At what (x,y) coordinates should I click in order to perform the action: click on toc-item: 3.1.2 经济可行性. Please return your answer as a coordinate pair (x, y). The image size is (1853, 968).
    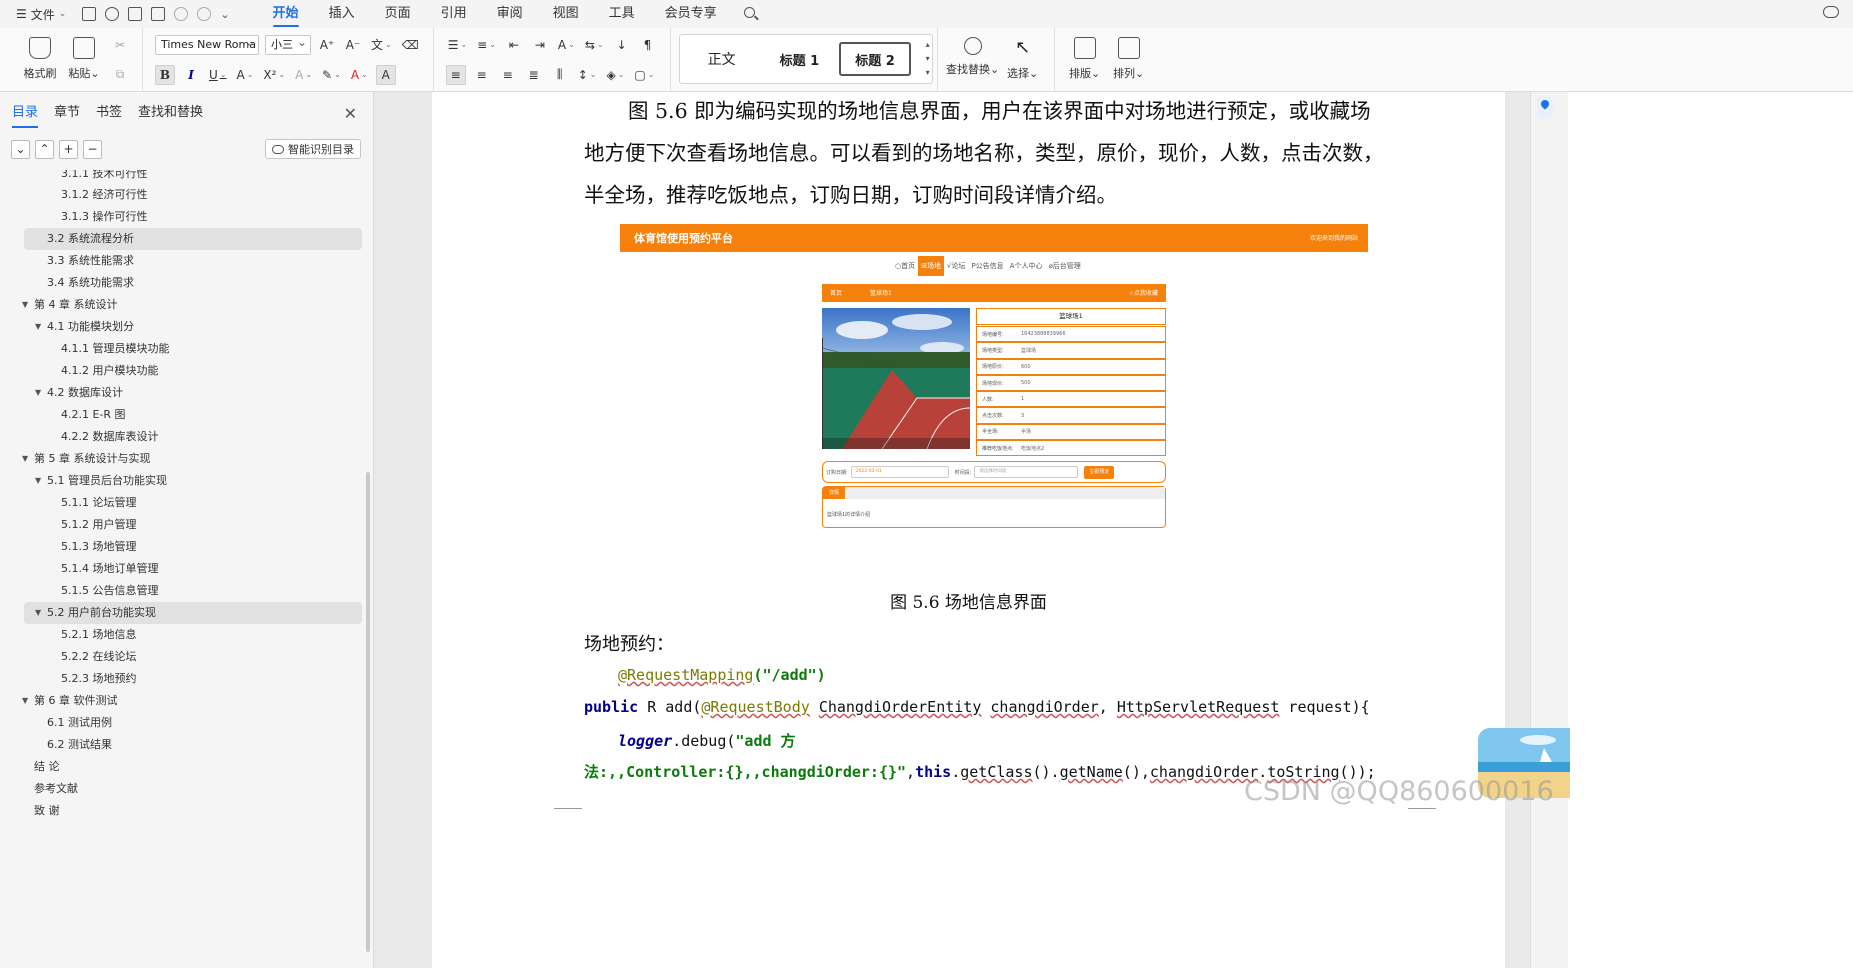
    Looking at the image, I should click on (186, 195).